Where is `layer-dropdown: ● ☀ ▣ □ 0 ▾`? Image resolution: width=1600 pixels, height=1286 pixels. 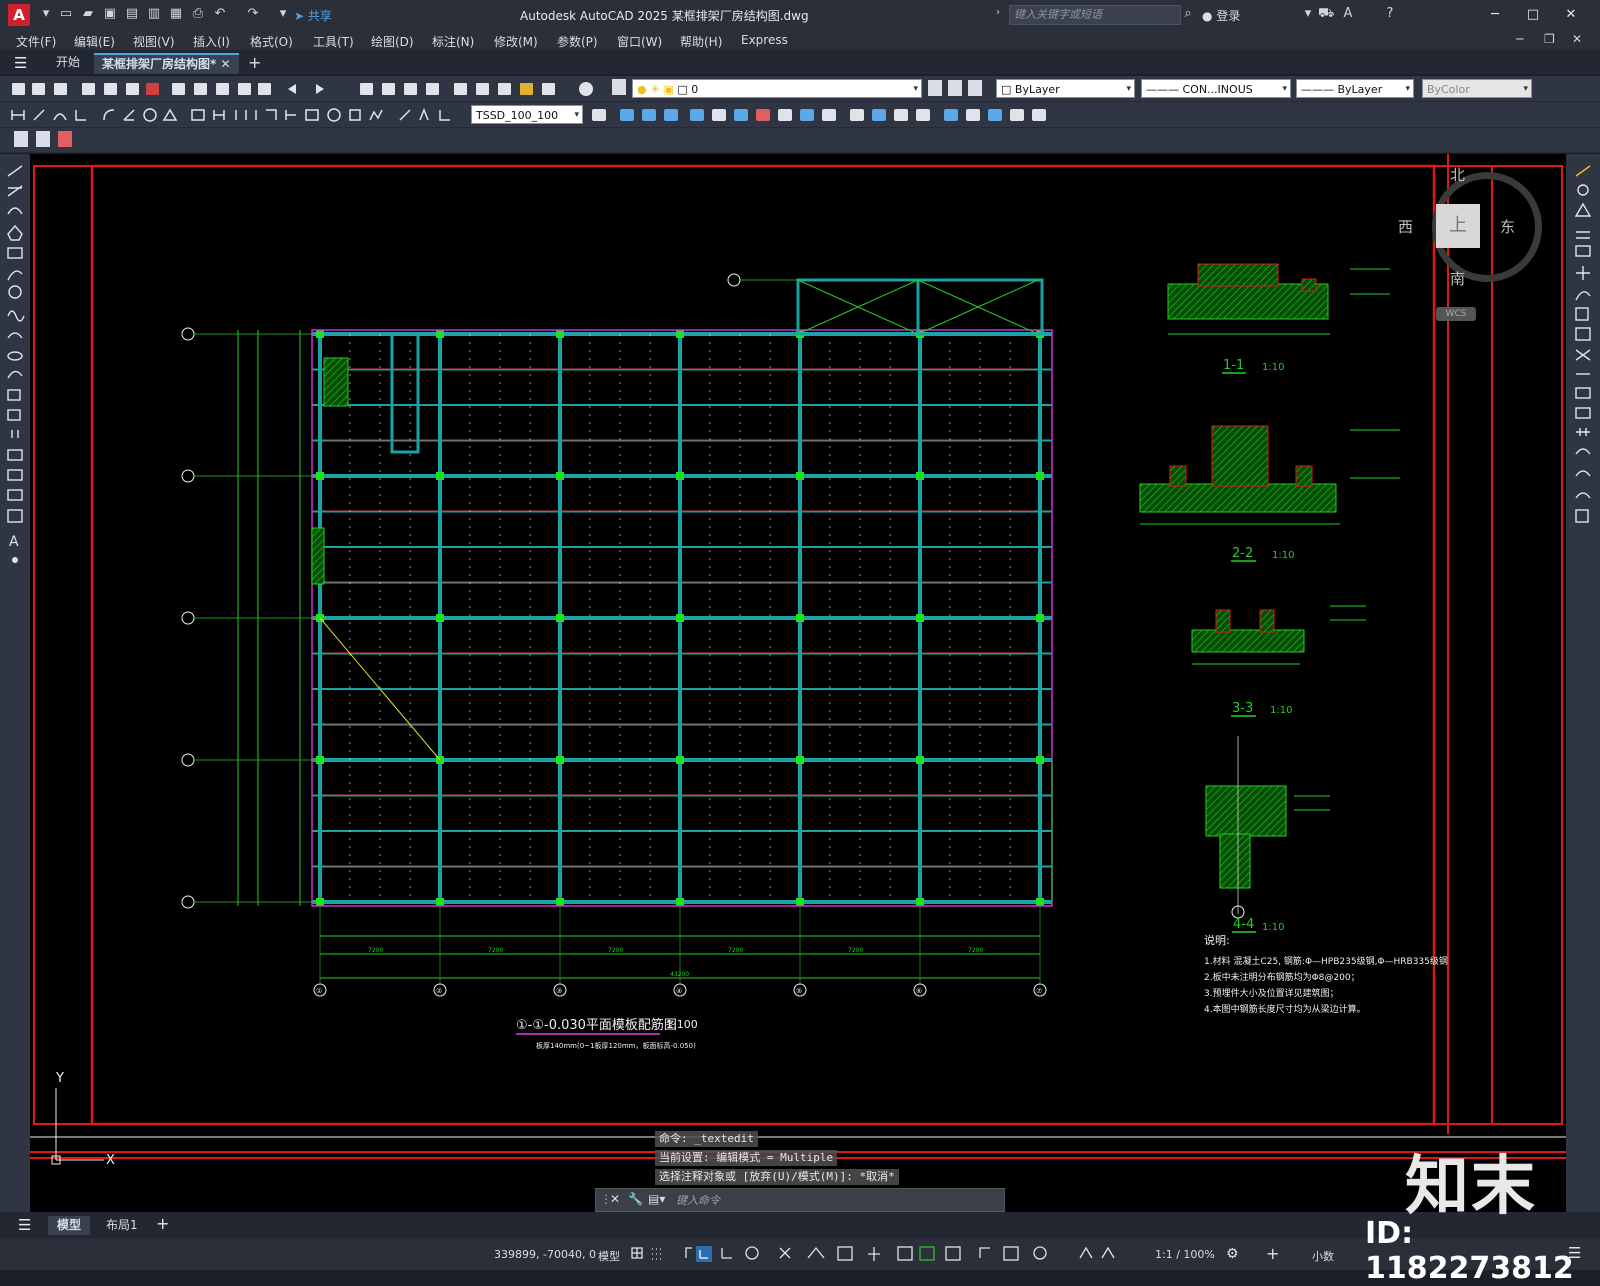
layer-dropdown: ● ☀ ▣ □ 0 ▾ is located at coordinates (777, 88).